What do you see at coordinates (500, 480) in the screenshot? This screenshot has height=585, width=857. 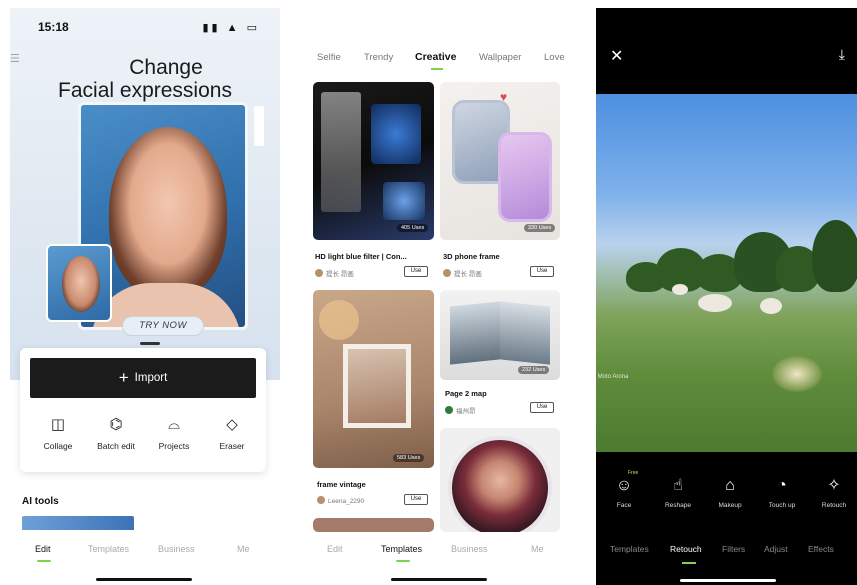 I see `template-tile-round-portrait` at bounding box center [500, 480].